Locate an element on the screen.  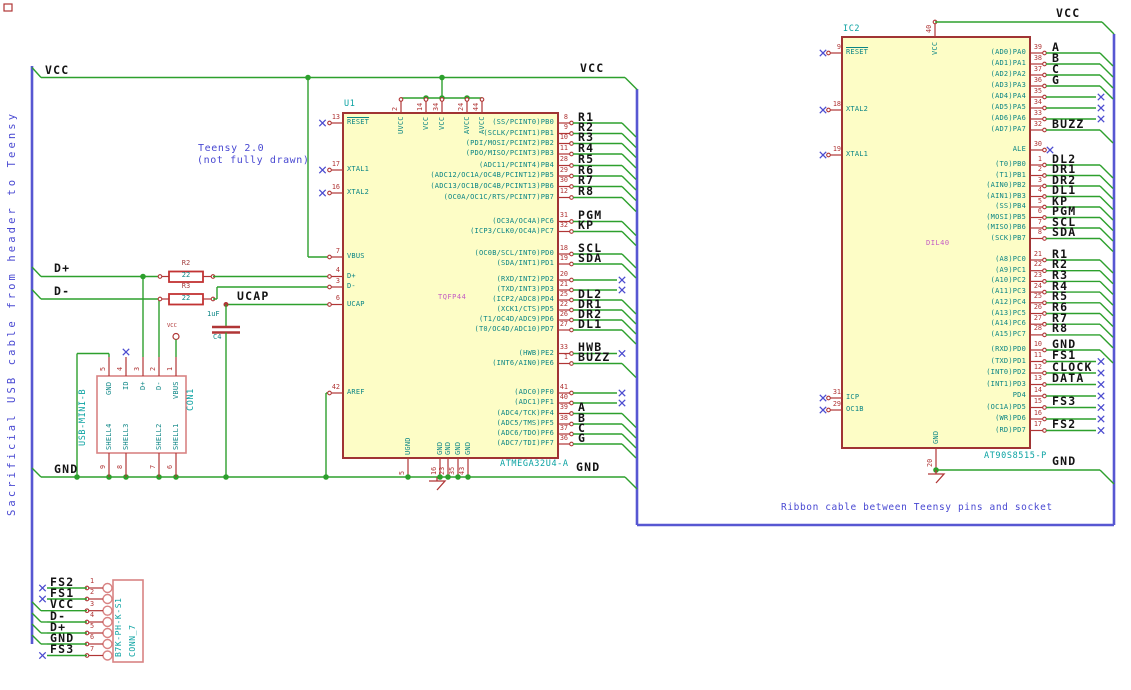
net-label: G is located at coordinates (1056, 79).